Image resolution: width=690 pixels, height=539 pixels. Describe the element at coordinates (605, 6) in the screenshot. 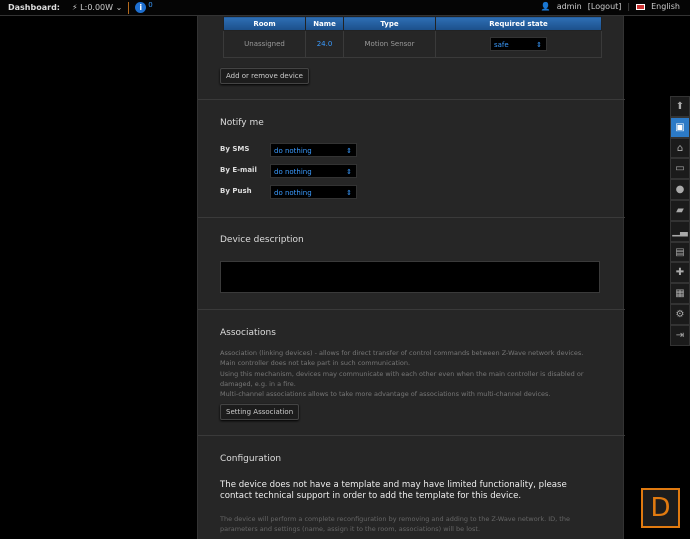

I see `logout-link: [Logout]` at that location.